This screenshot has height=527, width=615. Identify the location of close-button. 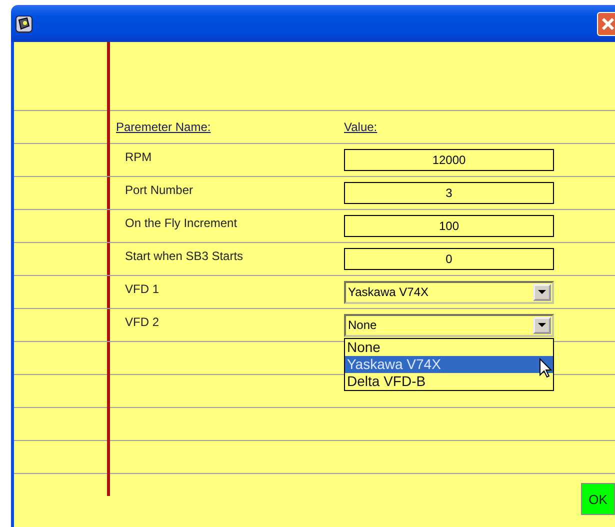
(606, 24).